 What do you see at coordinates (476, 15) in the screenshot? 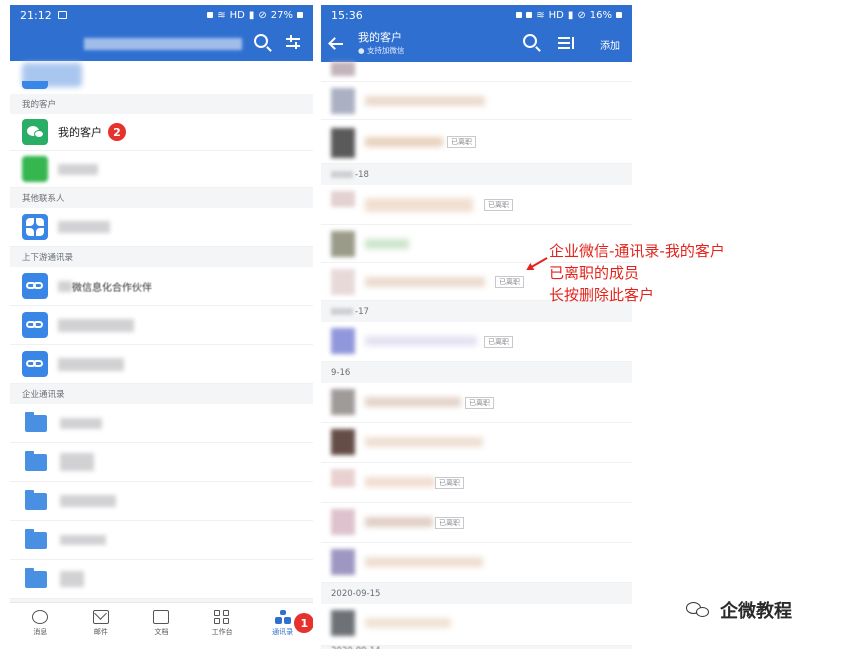
I see `status-bar: 15:36 ≋ HD ▮ ⊘ 16%` at bounding box center [476, 15].